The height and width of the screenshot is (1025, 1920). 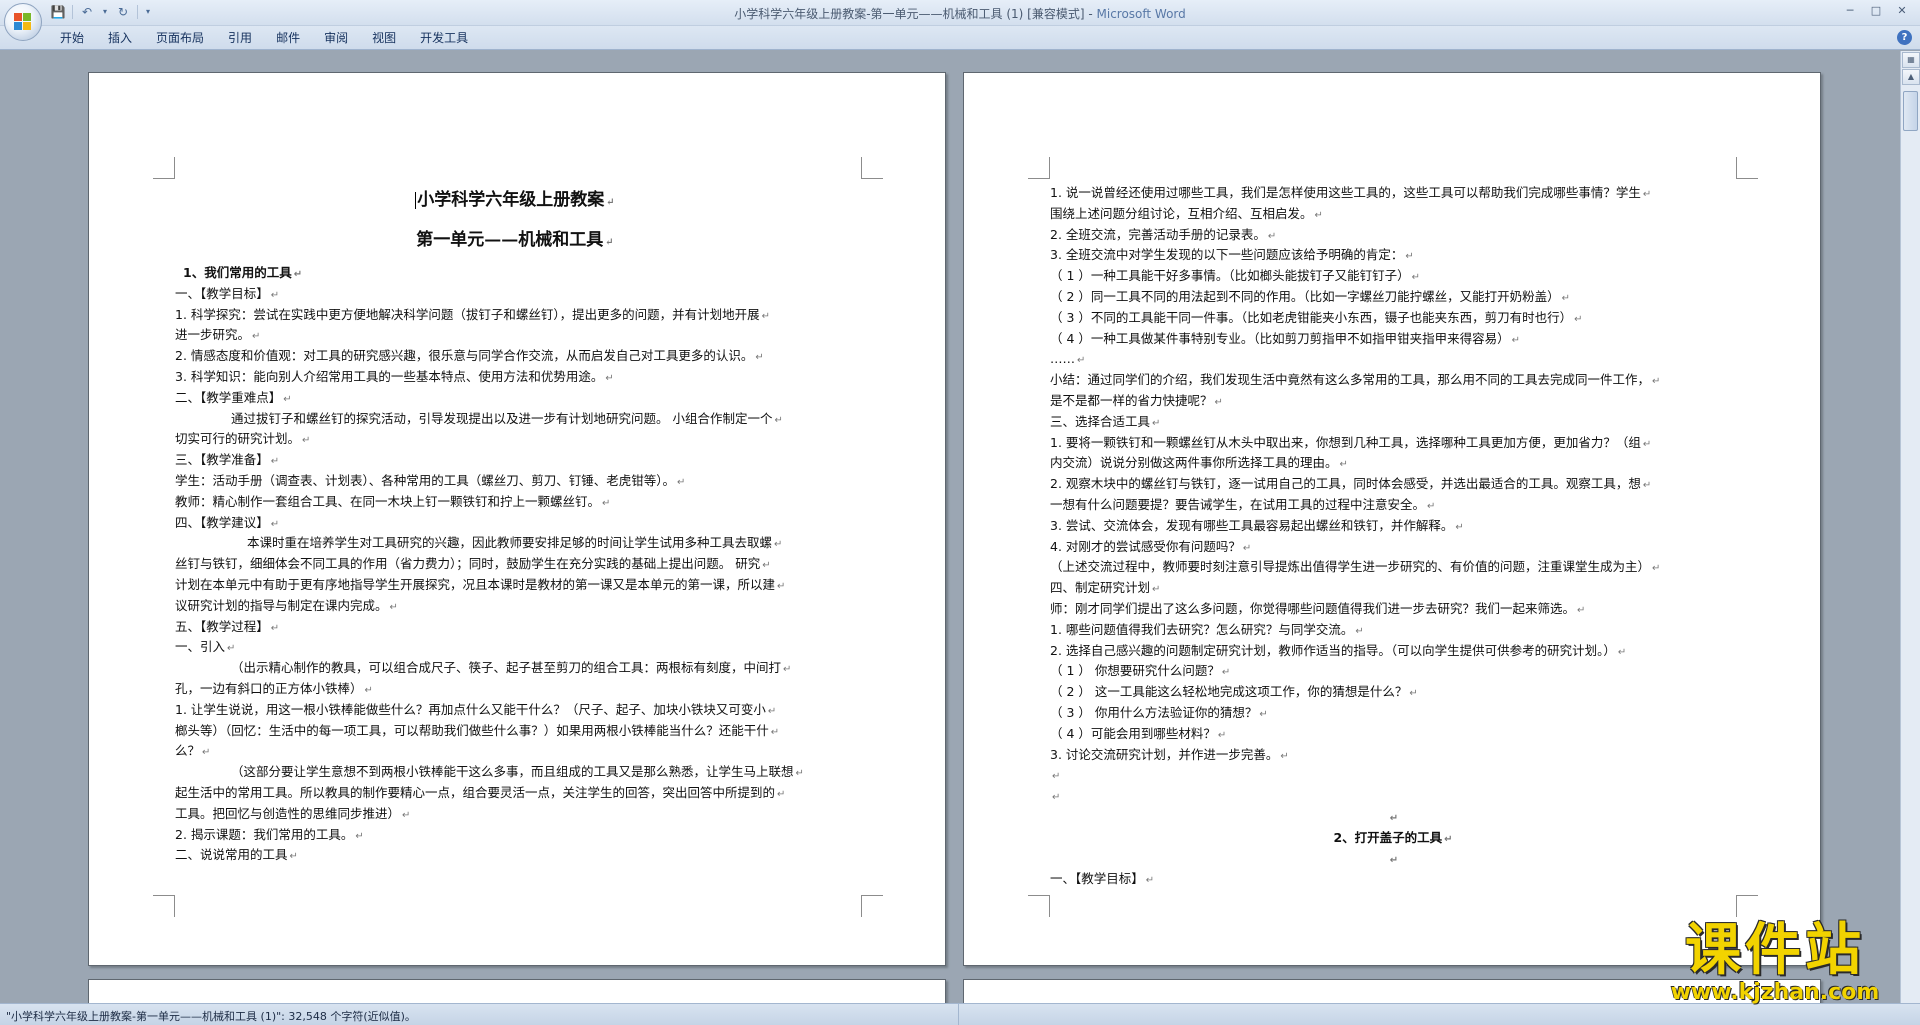 What do you see at coordinates (336, 38) in the screenshot?
I see `ribbon-tab: 审阅` at bounding box center [336, 38].